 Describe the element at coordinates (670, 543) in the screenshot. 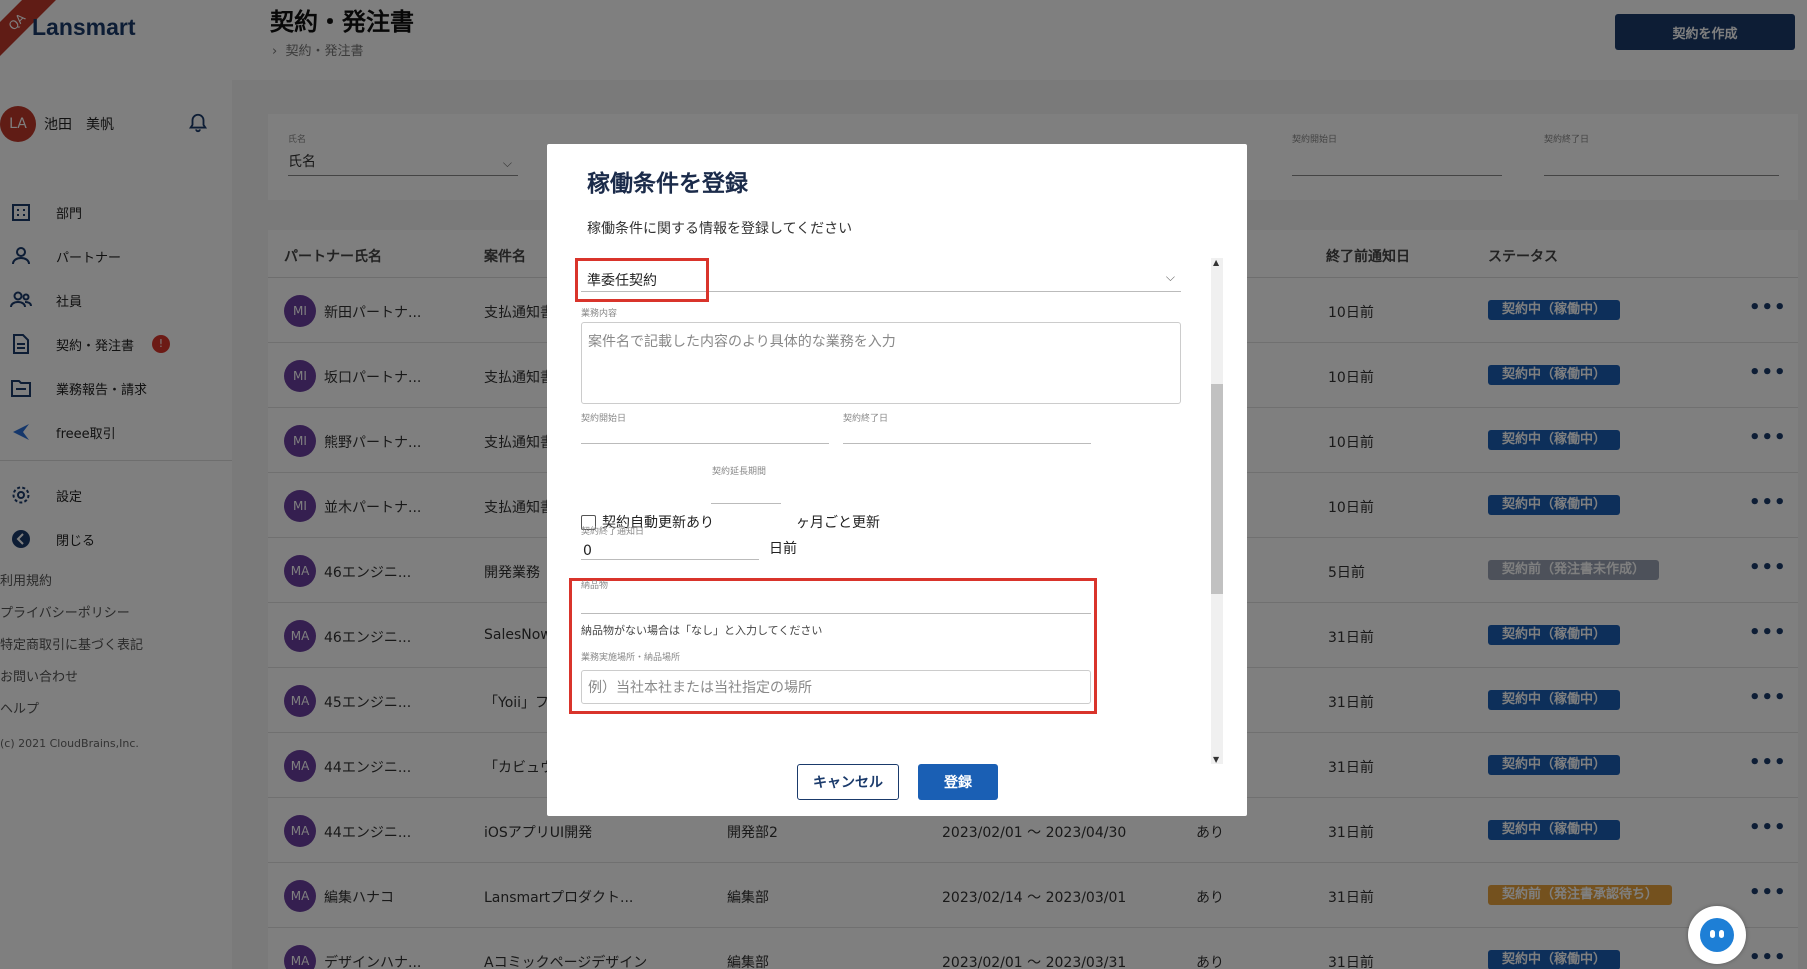

I see `notice-input` at that location.